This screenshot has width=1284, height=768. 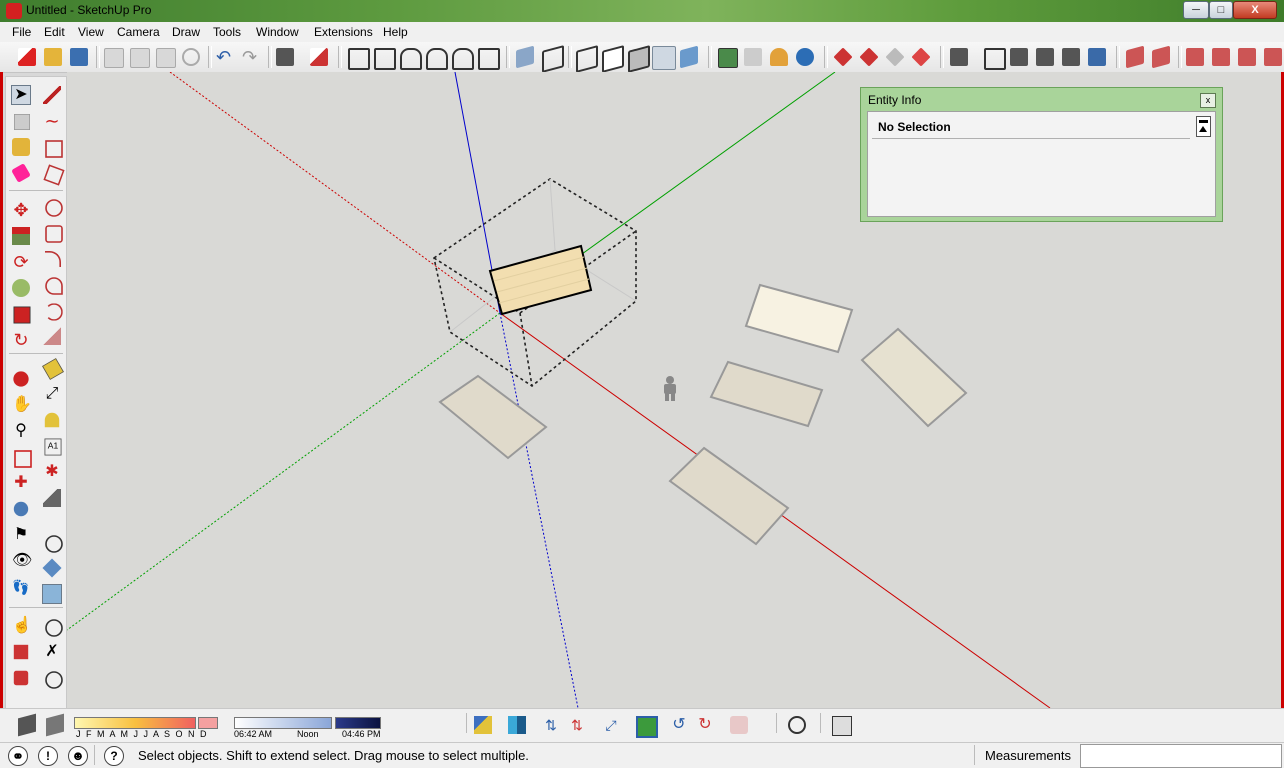 I want to click on solid-outer-shell-icon, so click(x=959, y=57).